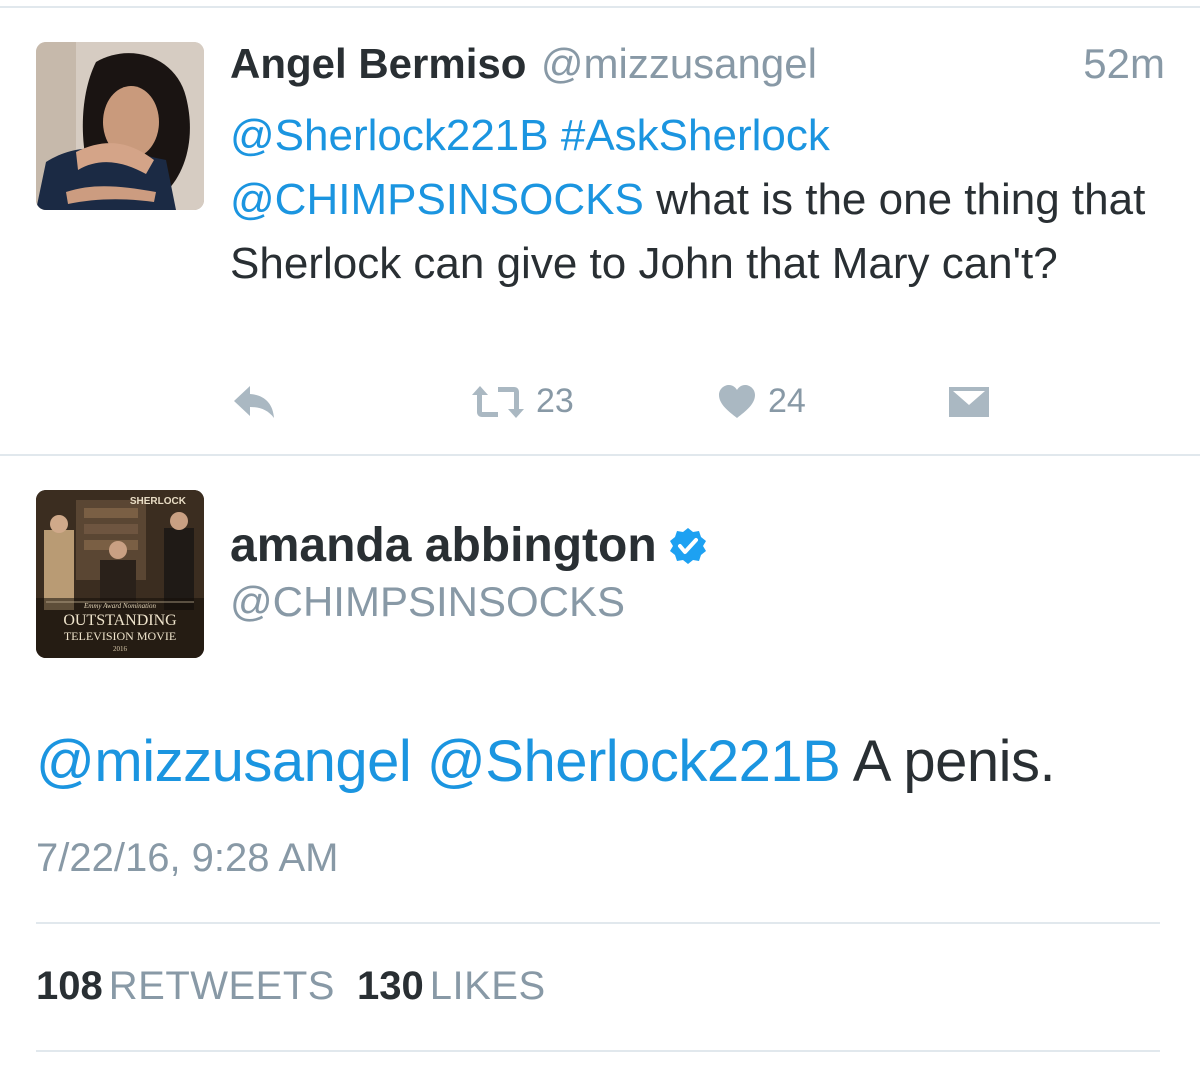 Image resolution: width=1200 pixels, height=1066 pixels. Describe the element at coordinates (737, 401) in the screenshot. I see `heart-icon` at that location.